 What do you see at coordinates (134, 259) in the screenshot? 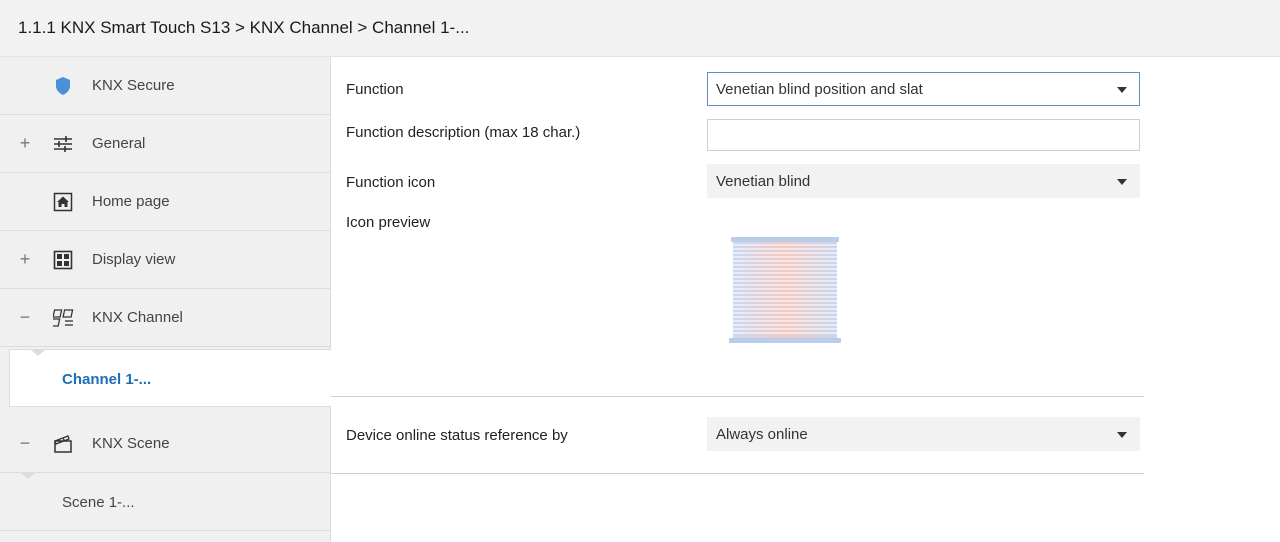
I see `sidebar-item-label: Display view` at bounding box center [134, 259].